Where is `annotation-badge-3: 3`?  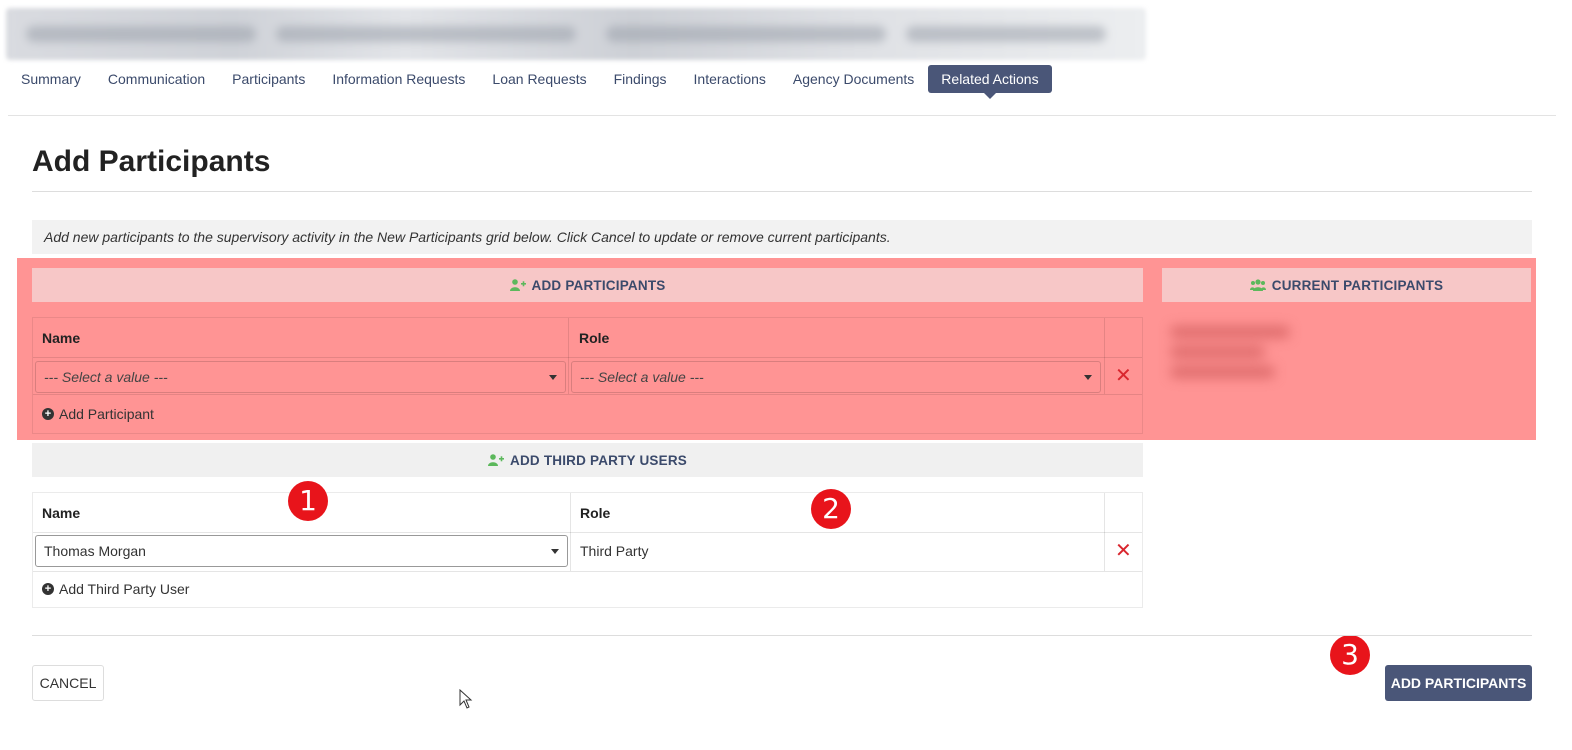 annotation-badge-3: 3 is located at coordinates (1350, 655).